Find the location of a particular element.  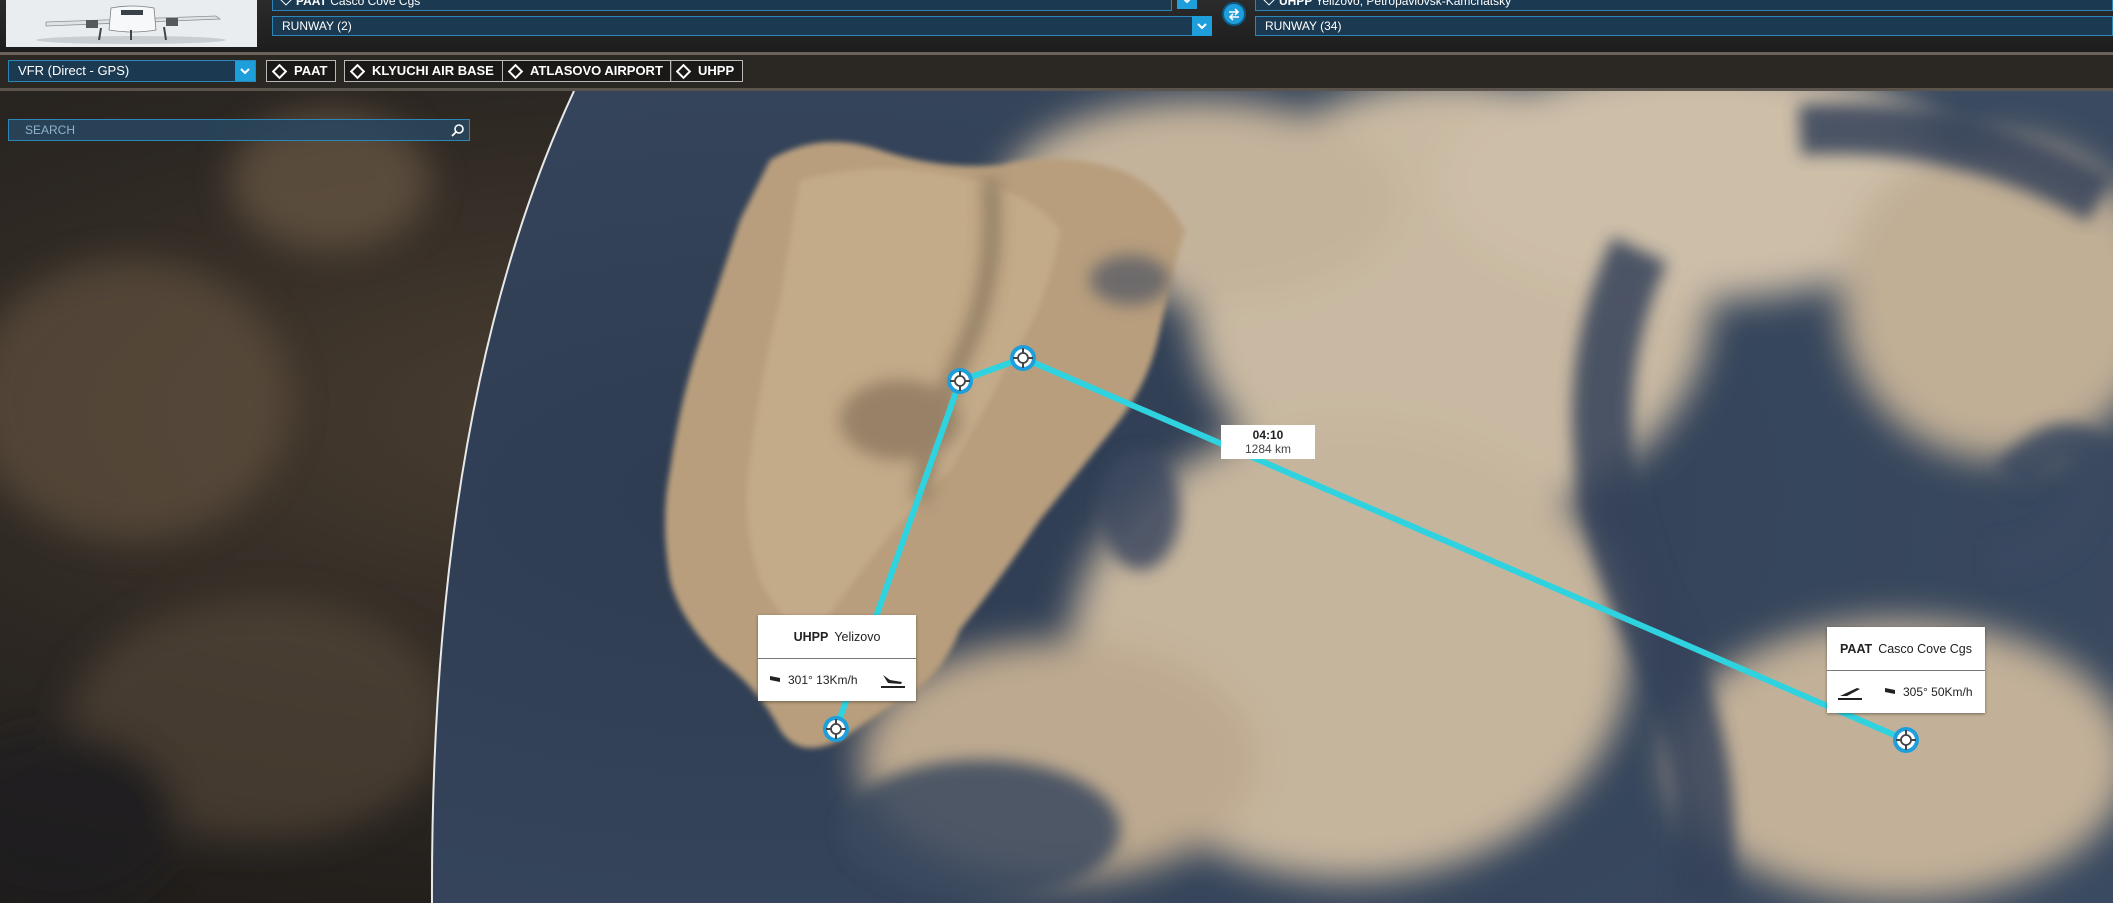

card-header: UHPP Yelizovo is located at coordinates (837, 637).